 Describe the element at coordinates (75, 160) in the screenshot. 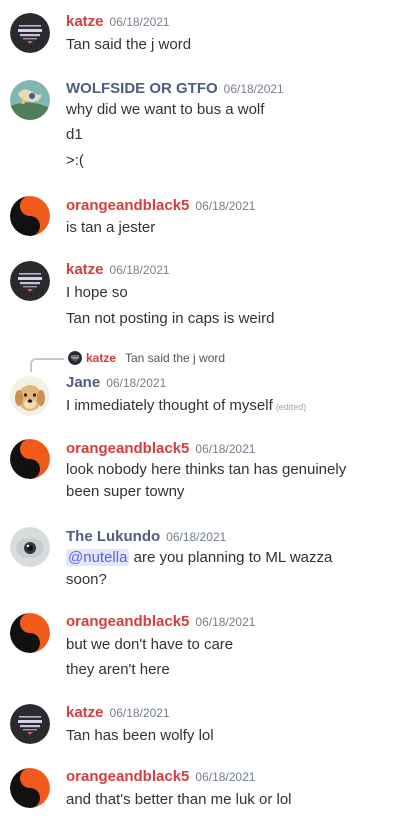

I see `message-text: >:(` at that location.